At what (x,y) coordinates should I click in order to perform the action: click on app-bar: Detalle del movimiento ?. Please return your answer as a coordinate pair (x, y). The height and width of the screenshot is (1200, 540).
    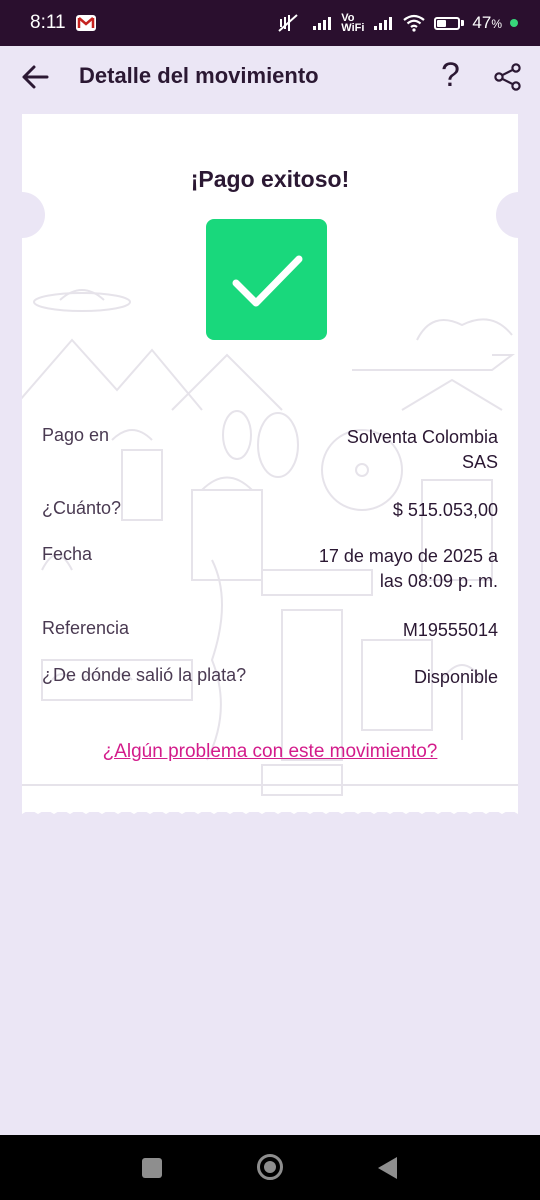
    Looking at the image, I should click on (270, 77).